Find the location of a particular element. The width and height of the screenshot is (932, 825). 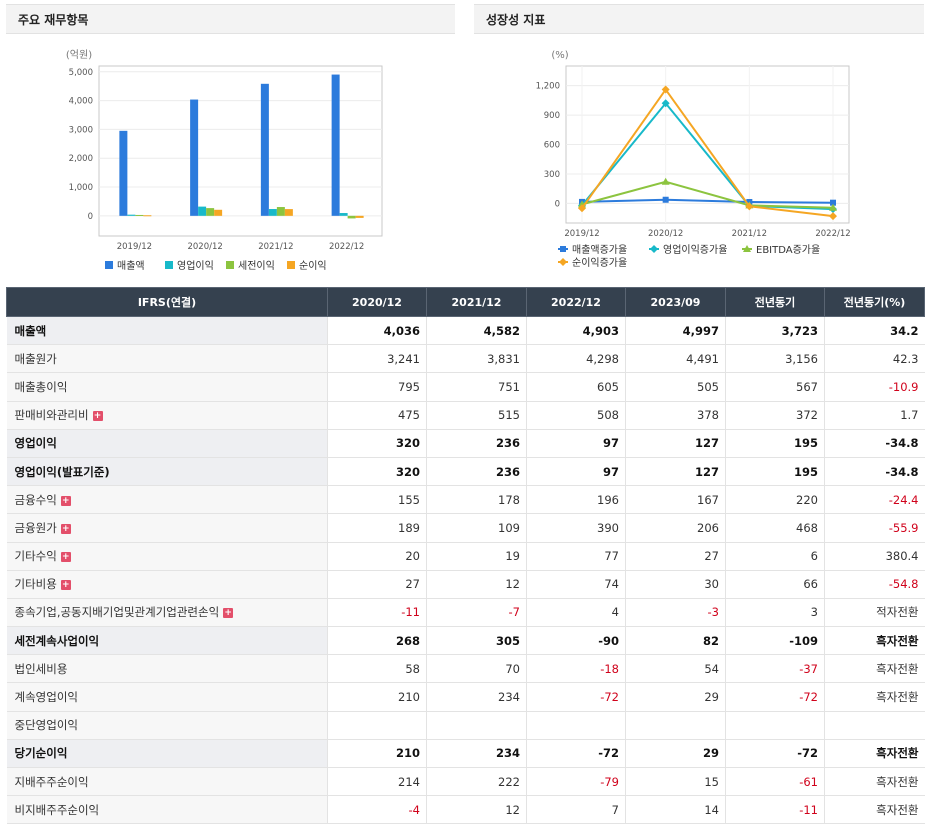

table-row: 금융수익 +155 178 196 167 220 -24.4 is located at coordinates (465, 500).